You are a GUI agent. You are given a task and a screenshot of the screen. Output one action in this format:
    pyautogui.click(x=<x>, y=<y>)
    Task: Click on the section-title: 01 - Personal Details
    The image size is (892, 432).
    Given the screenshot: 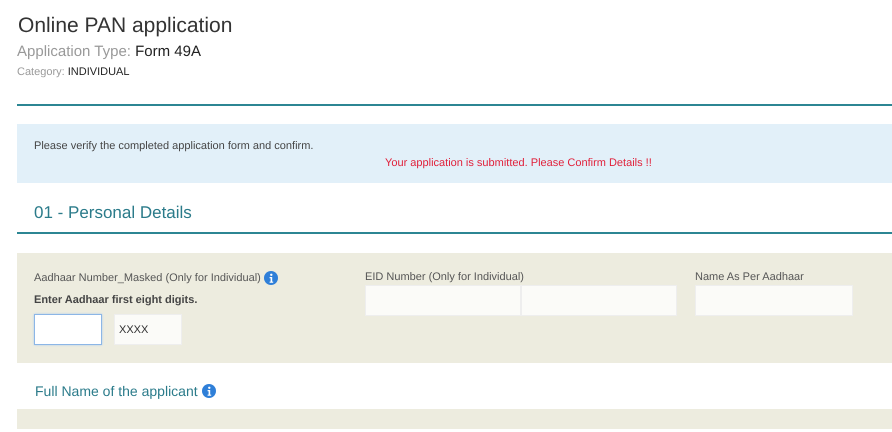 What is the action you would take?
    pyautogui.click(x=113, y=213)
    